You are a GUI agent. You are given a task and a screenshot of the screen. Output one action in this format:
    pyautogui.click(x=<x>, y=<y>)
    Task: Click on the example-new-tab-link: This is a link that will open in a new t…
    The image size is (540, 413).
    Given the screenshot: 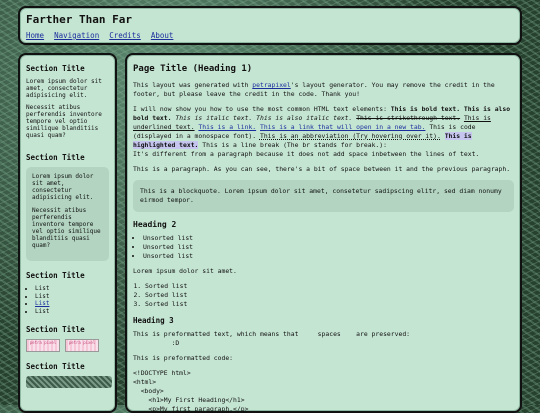 What is the action you would take?
    pyautogui.click(x=342, y=127)
    